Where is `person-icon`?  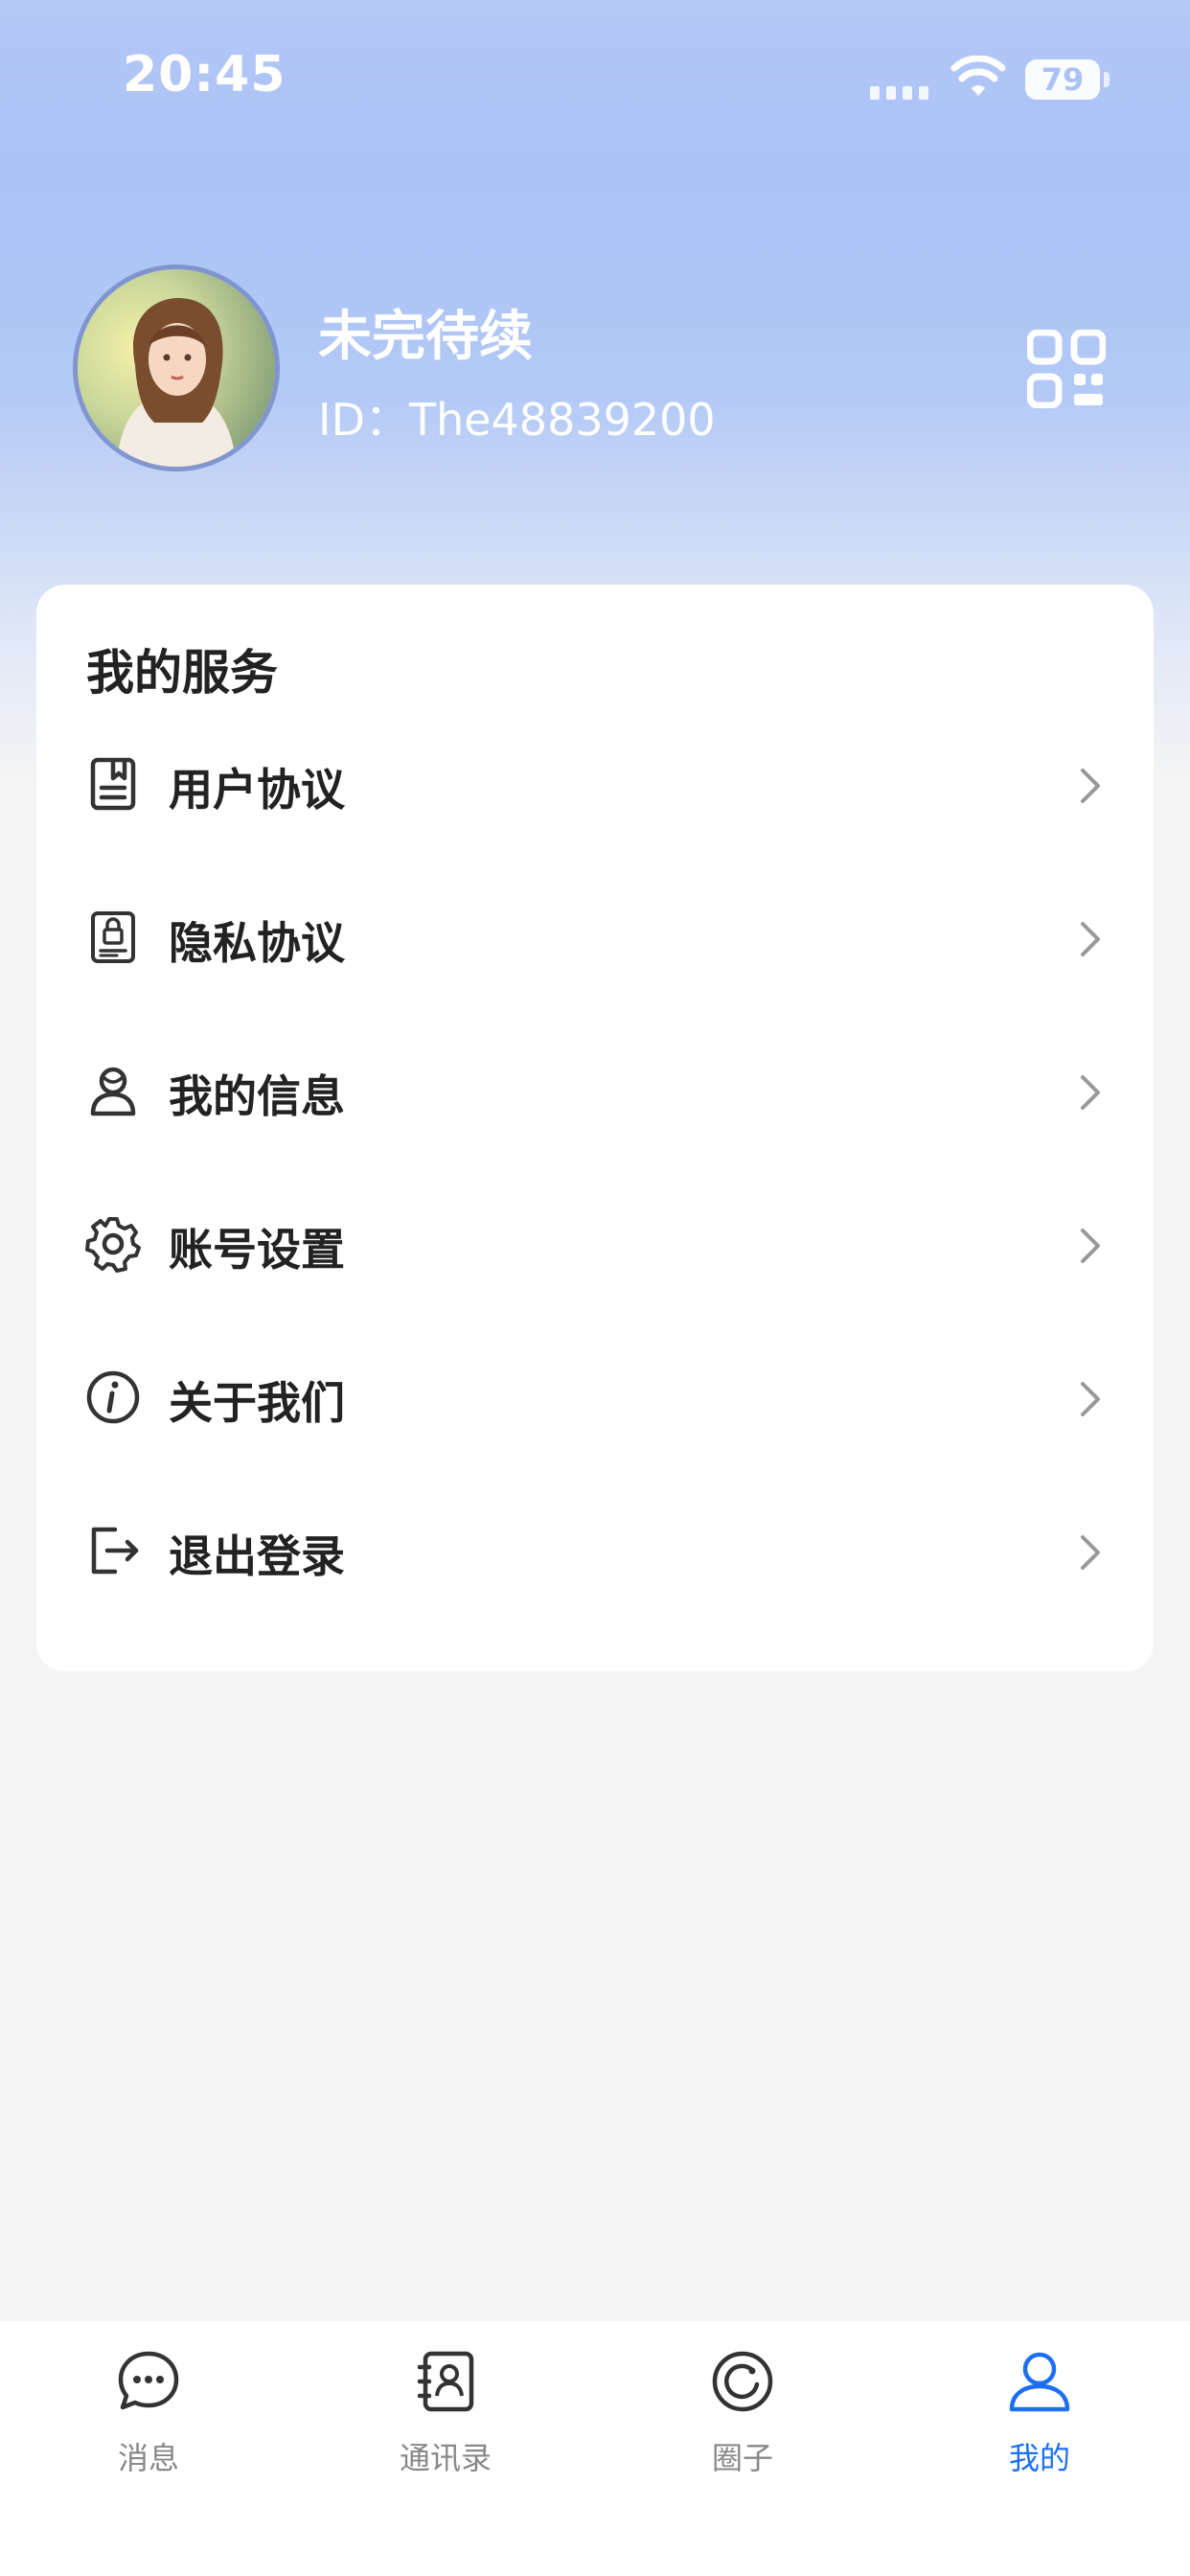 person-icon is located at coordinates (1039, 2382).